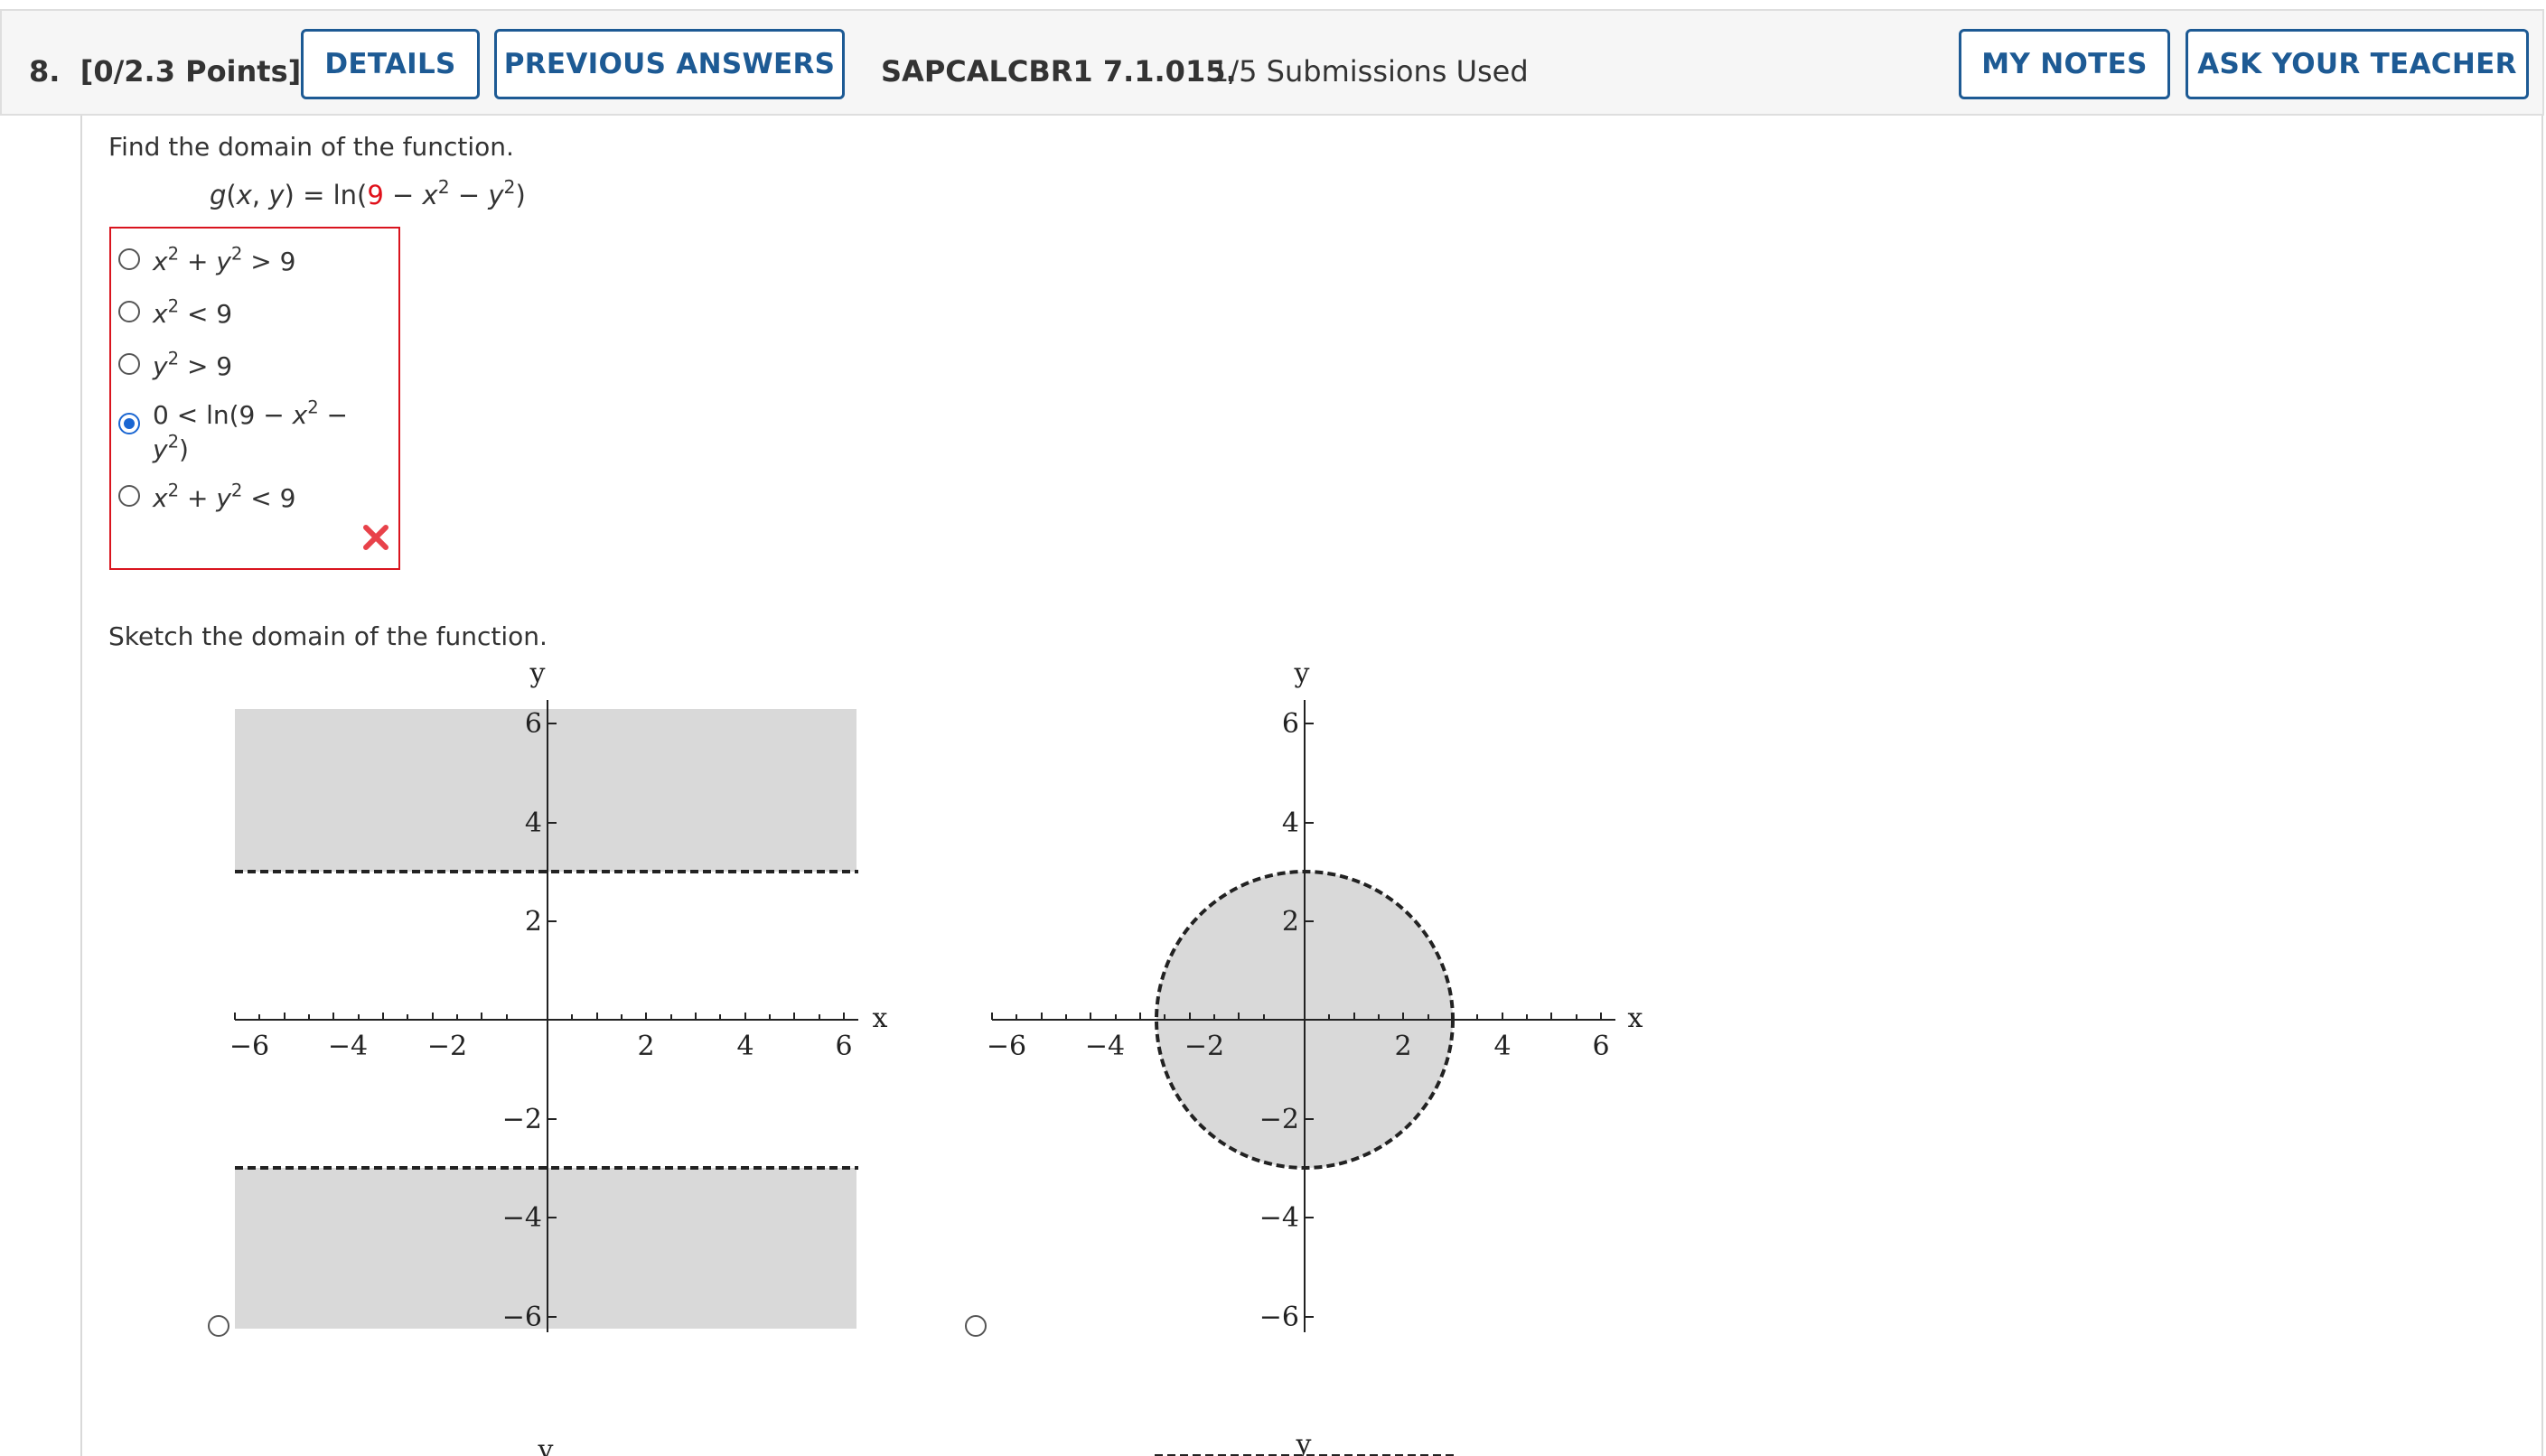  I want to click on graph-option-1-radio, so click(218, 1326).